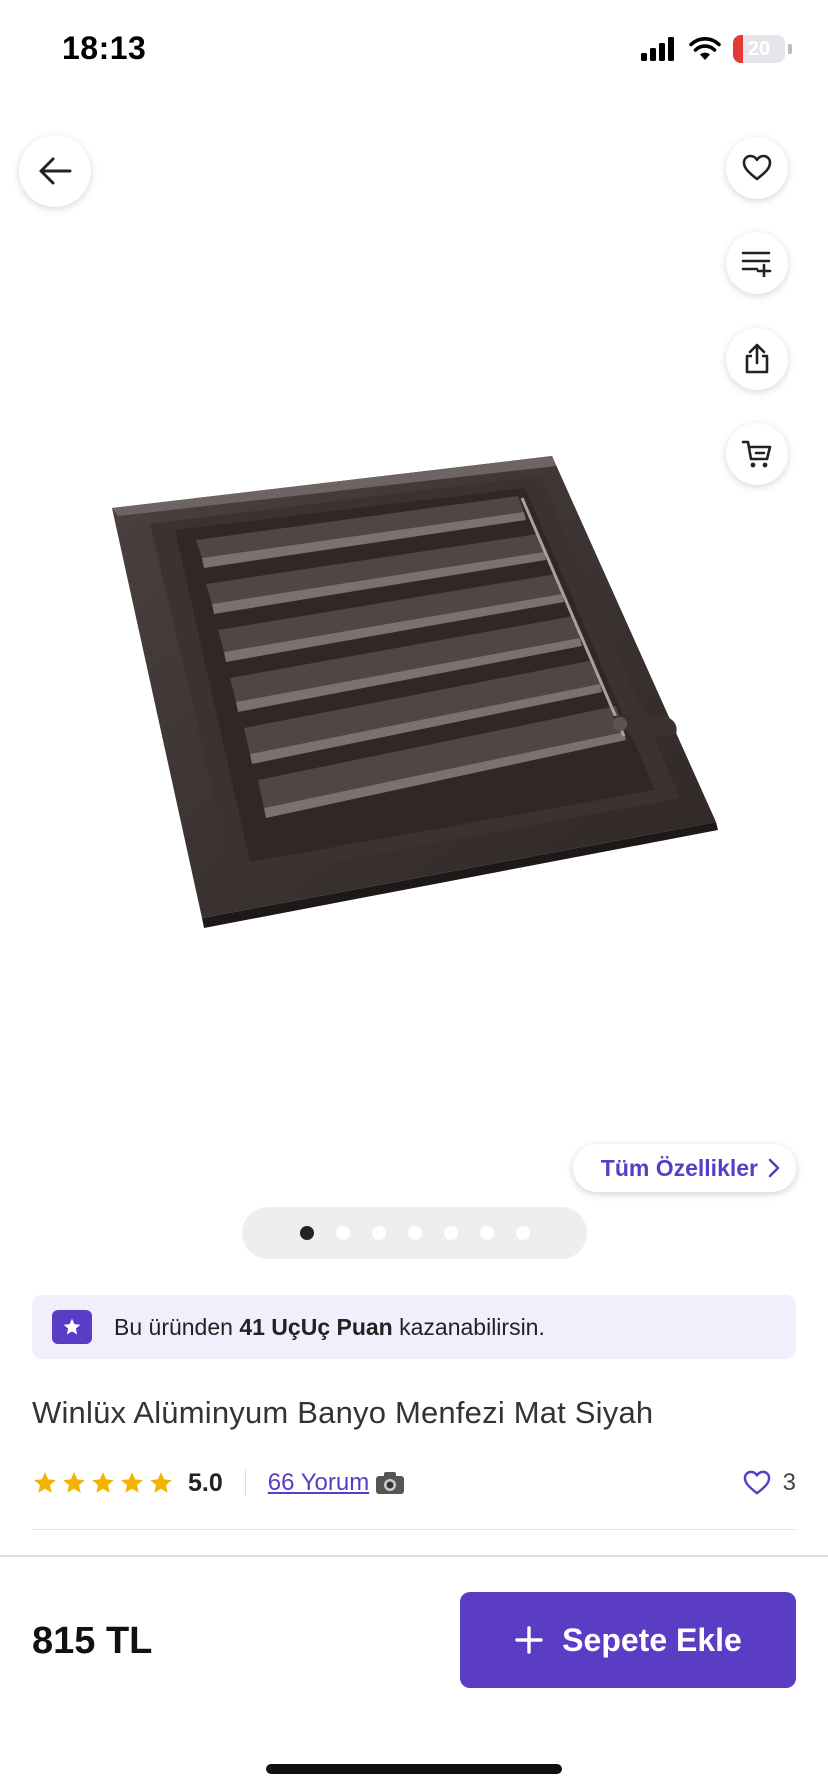 The width and height of the screenshot is (828, 1792). I want to click on list-add-icon, so click(756, 264).